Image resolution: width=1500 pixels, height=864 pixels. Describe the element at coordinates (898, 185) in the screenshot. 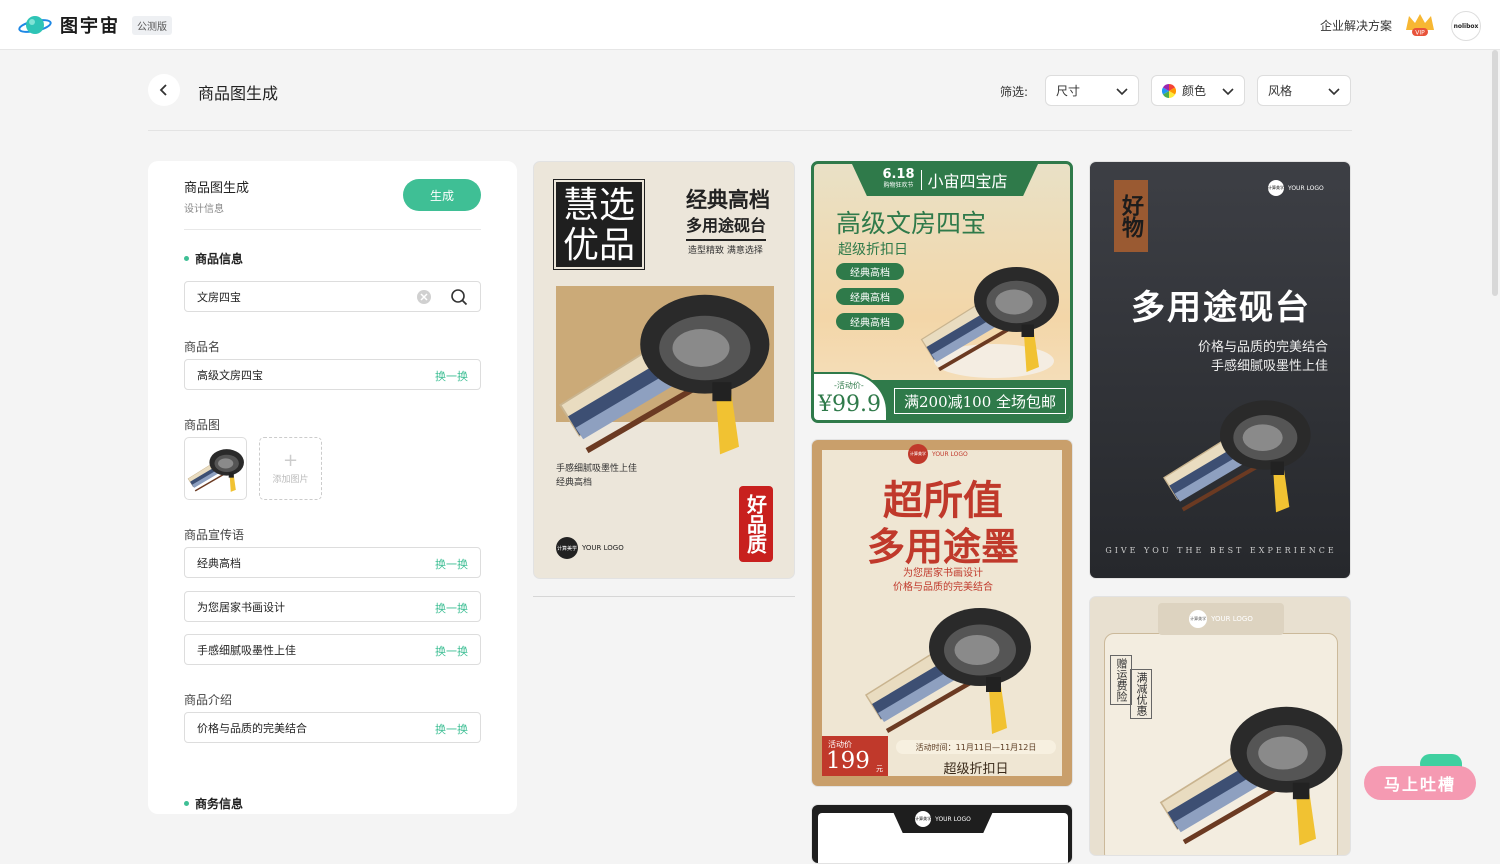

I see `festival-name: 购物狂欢节` at that location.